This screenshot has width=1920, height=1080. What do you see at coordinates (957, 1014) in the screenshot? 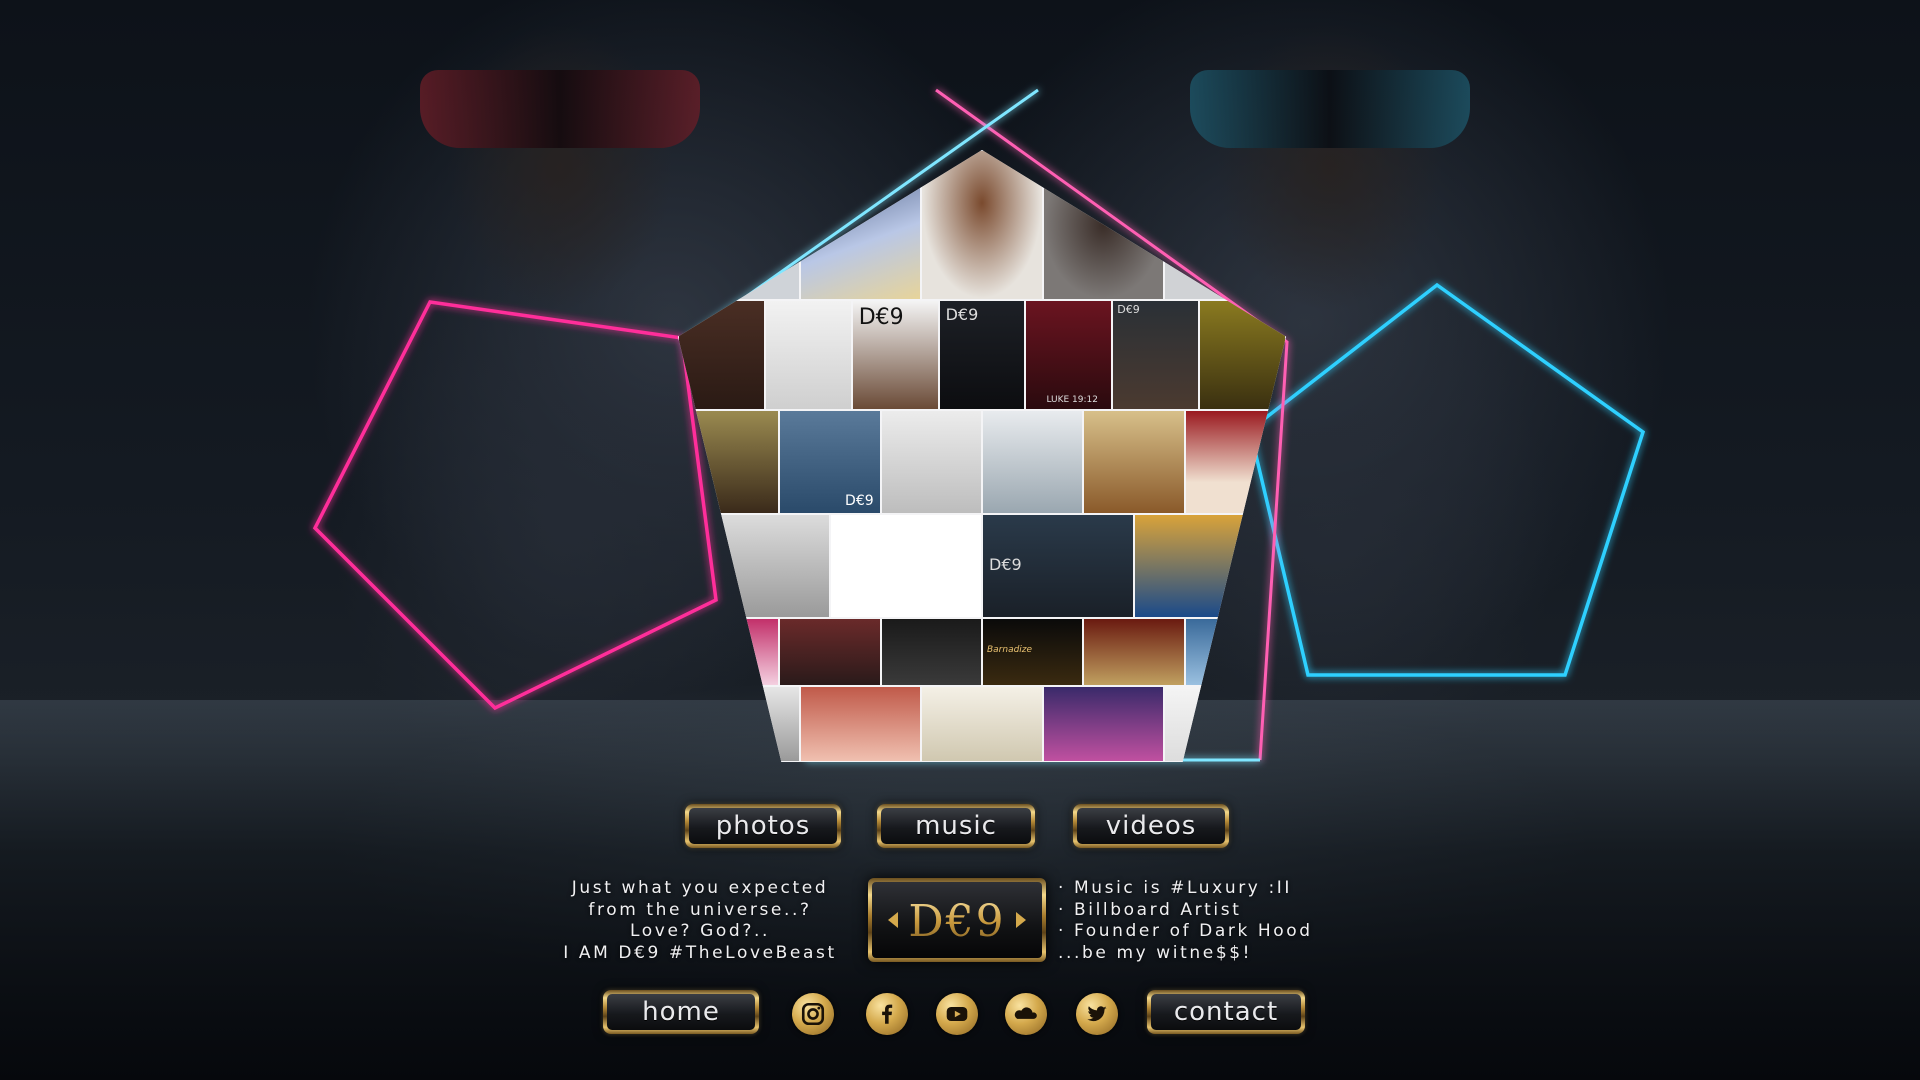
I see `youtube-icon` at bounding box center [957, 1014].